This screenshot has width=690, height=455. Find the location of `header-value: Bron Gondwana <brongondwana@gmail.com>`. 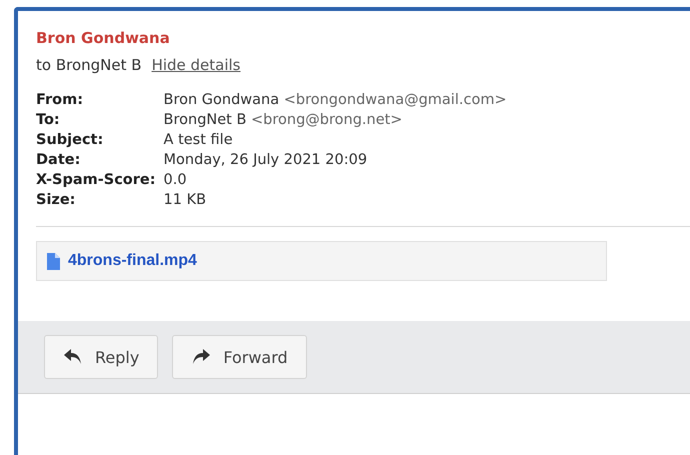

header-value: Bron Gondwana <brongondwana@gmail.com> is located at coordinates (336, 100).